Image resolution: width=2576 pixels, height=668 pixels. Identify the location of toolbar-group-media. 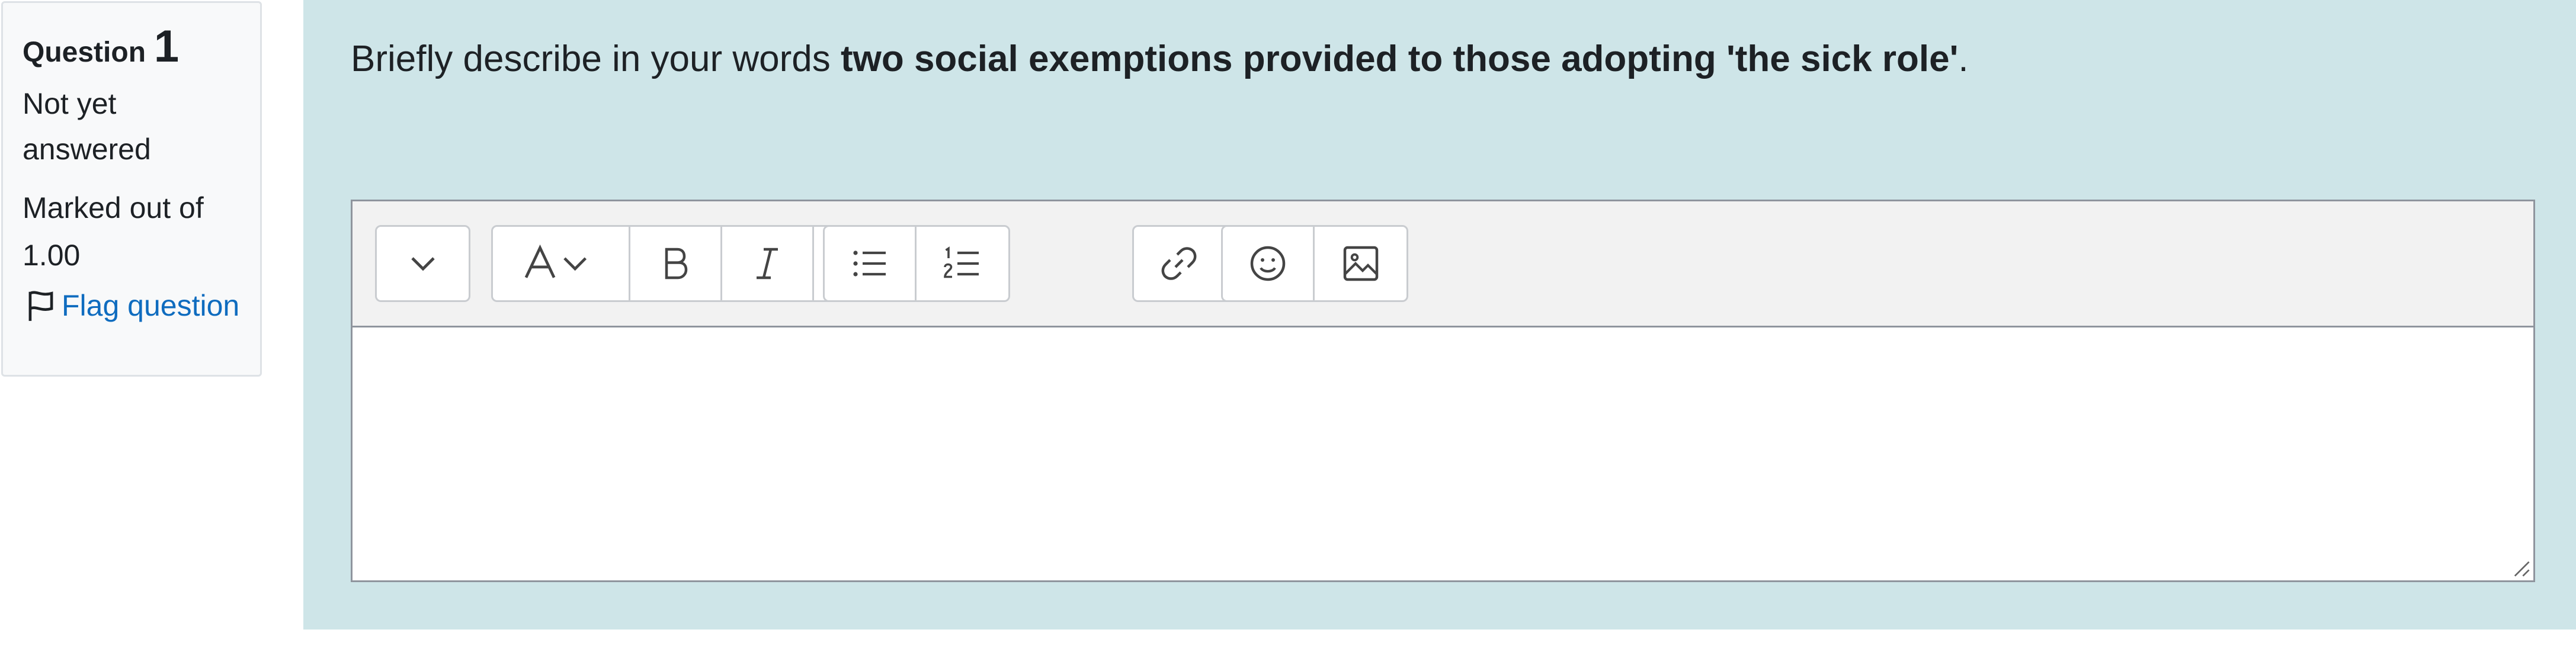
(1314, 263).